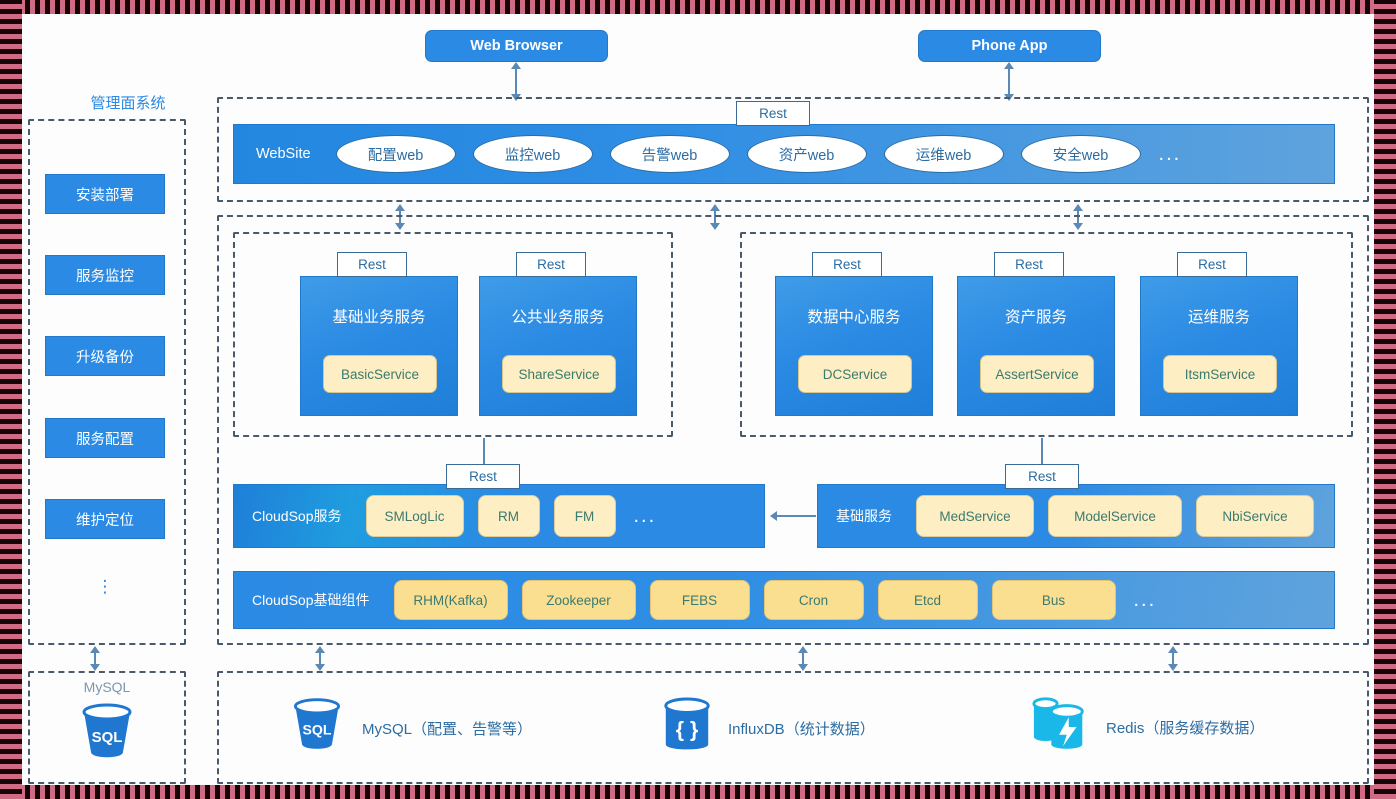 Image resolution: width=1396 pixels, height=799 pixels. I want to click on sidebar-item-install-deploy: 安装部署, so click(105, 194).